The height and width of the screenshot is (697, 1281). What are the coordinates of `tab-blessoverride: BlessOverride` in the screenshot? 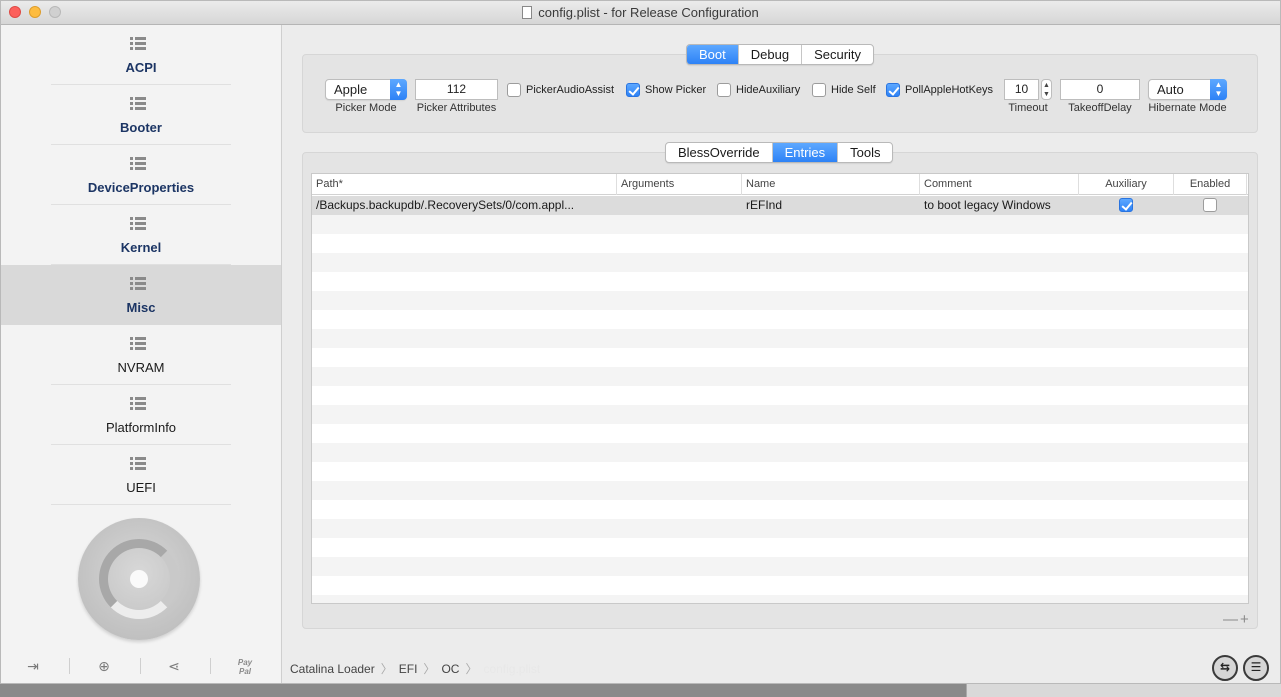 It's located at (719, 152).